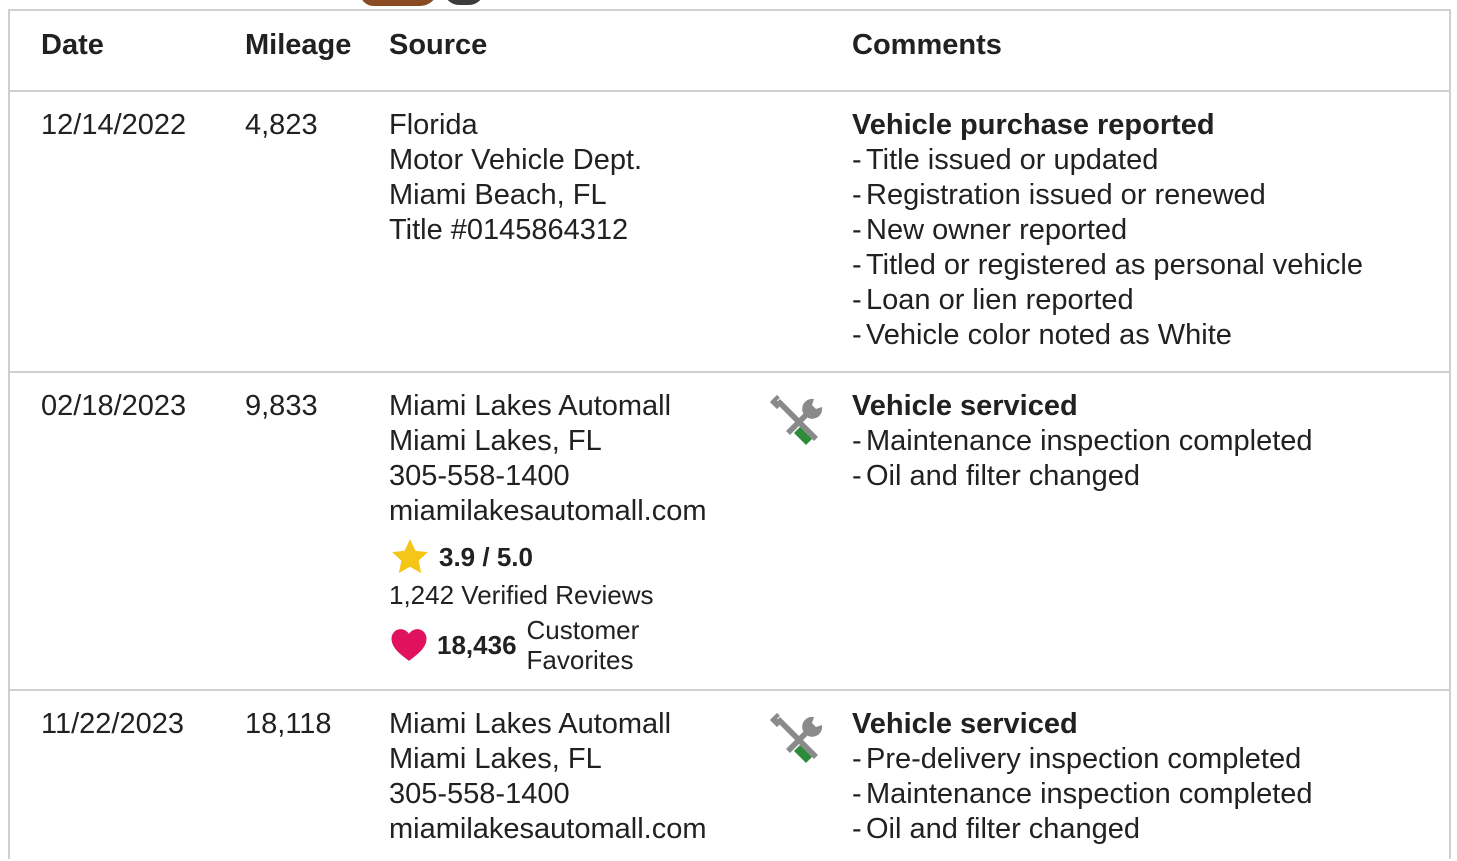  What do you see at coordinates (1059, 195) in the screenshot?
I see `comment-item: - Registration issued or renewed` at bounding box center [1059, 195].